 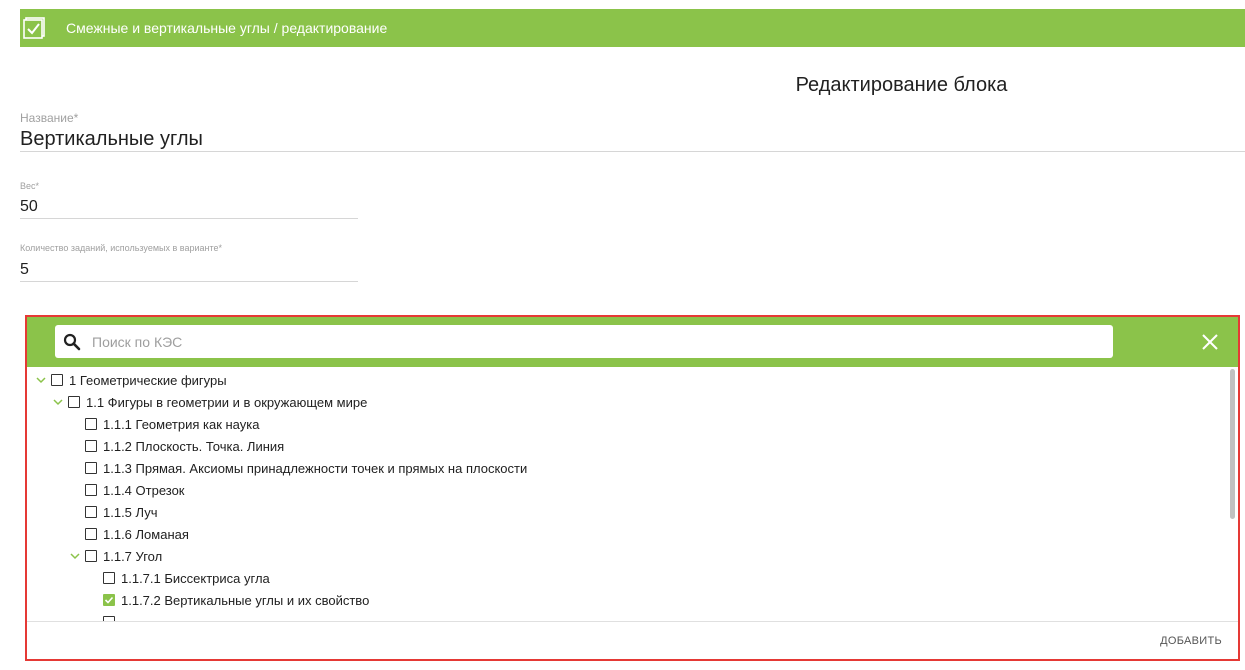 I want to click on tree-item: 1.1.4 Отрезок, so click(x=135, y=490).